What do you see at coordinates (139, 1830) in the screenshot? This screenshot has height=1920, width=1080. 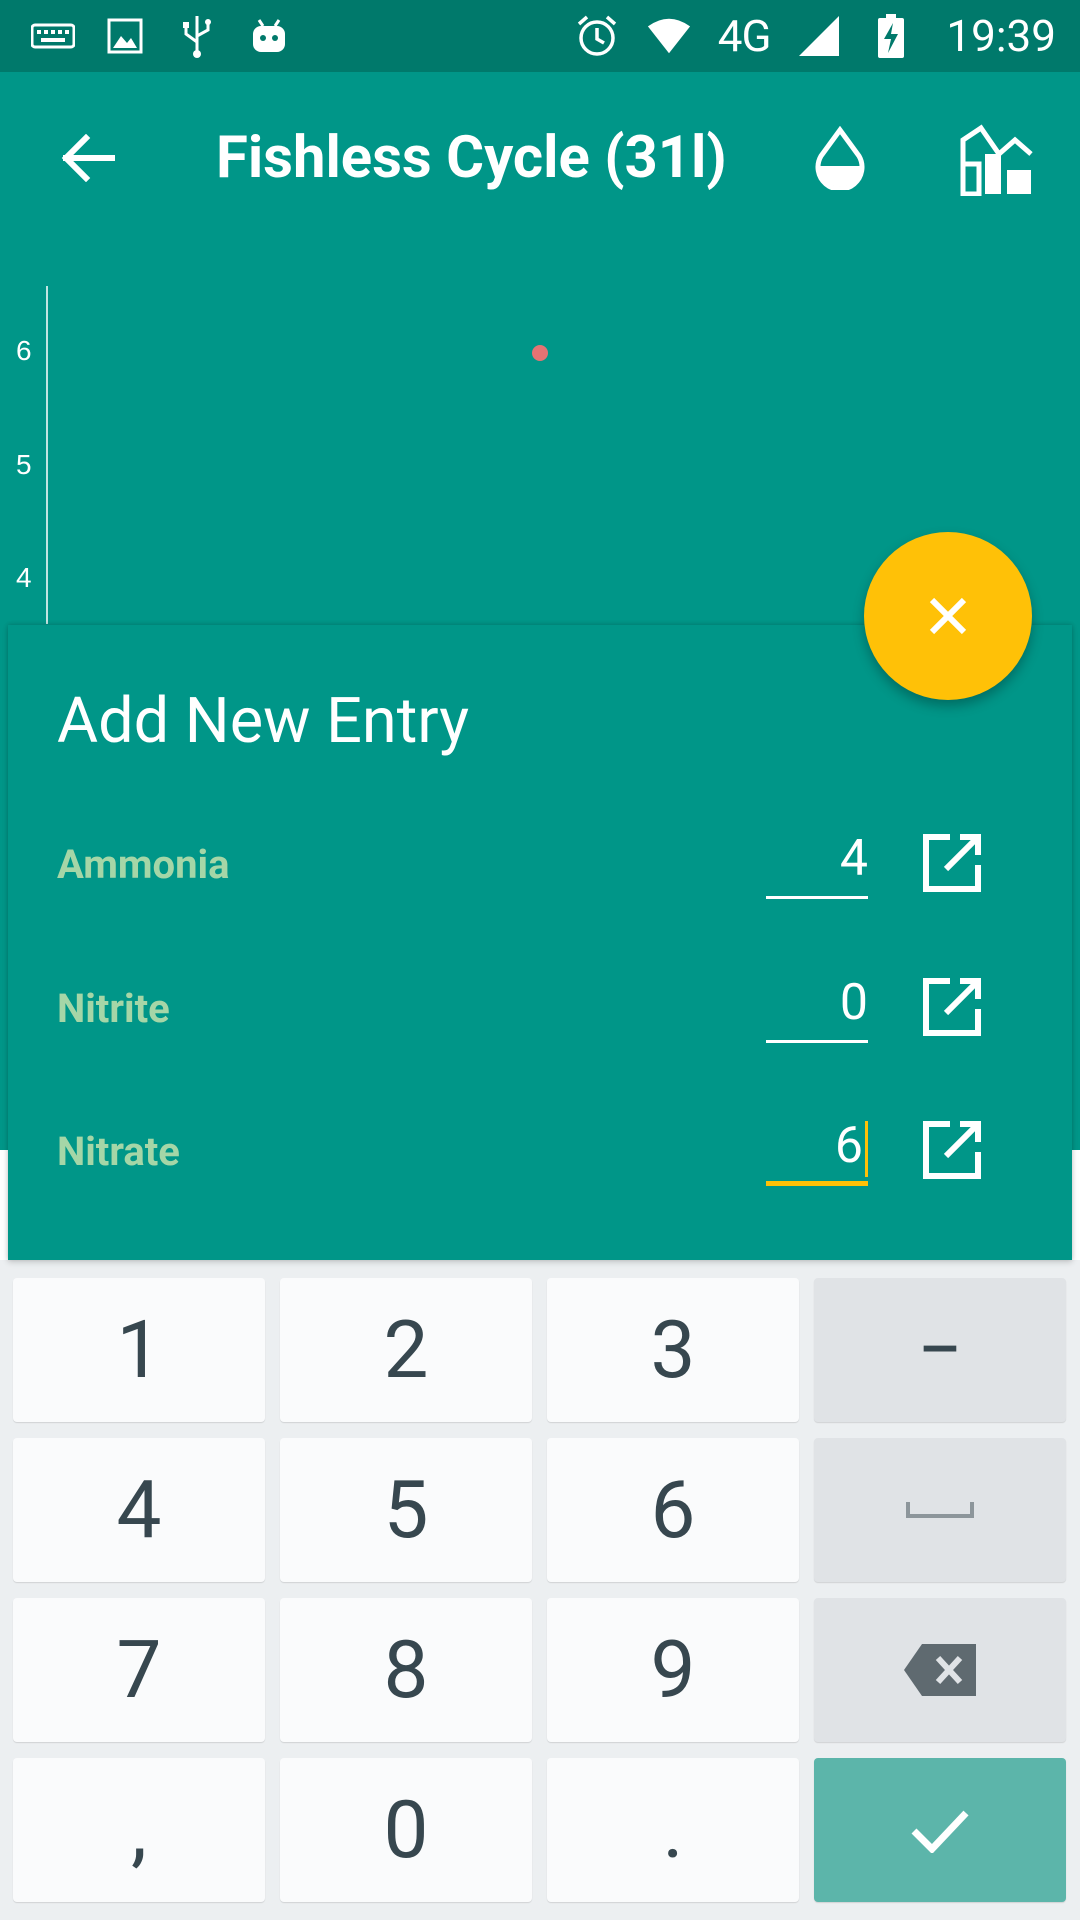 I see `key-comma: ,` at bounding box center [139, 1830].